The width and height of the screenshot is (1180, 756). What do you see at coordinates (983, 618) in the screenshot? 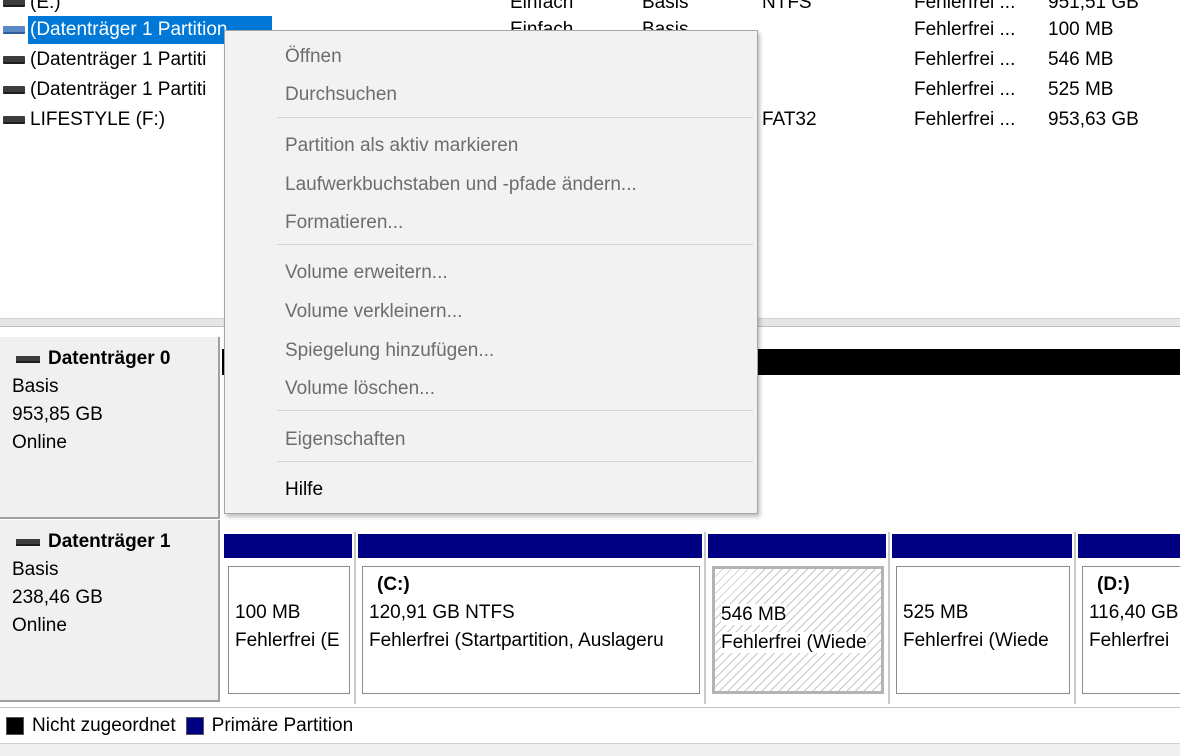
I see `partition-recovery-525: 525 MB Fehlerfrei (Wiede` at bounding box center [983, 618].